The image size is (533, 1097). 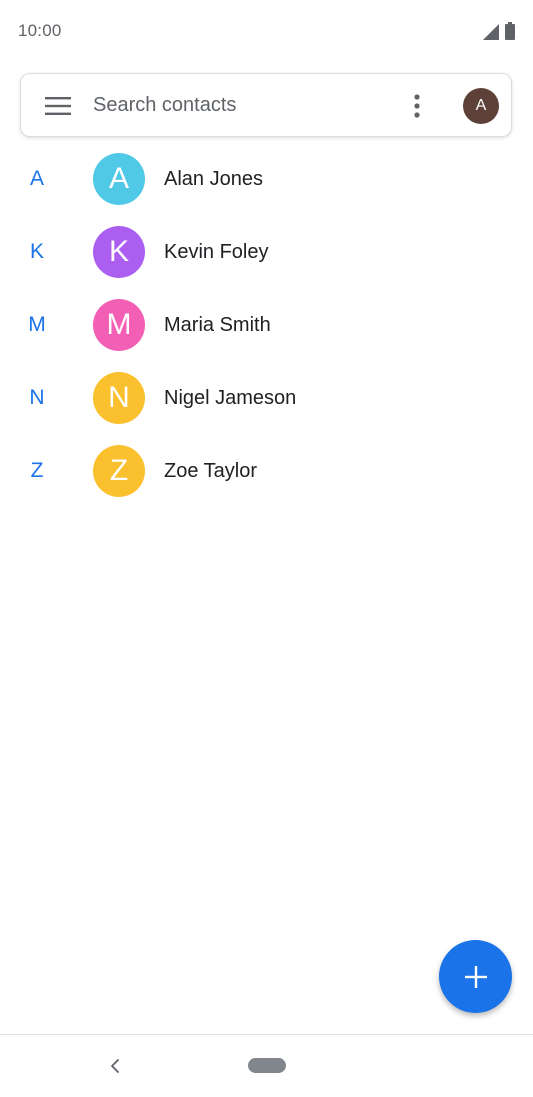 I want to click on contact-row: M M Maria Smith, so click(x=266, y=325).